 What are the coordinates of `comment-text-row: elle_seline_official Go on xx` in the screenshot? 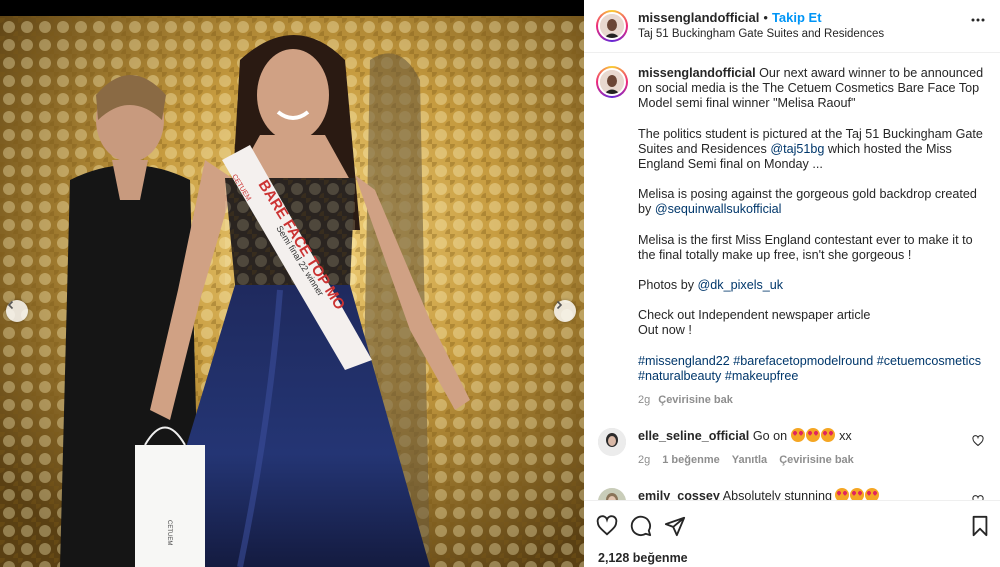 It's located at (813, 436).